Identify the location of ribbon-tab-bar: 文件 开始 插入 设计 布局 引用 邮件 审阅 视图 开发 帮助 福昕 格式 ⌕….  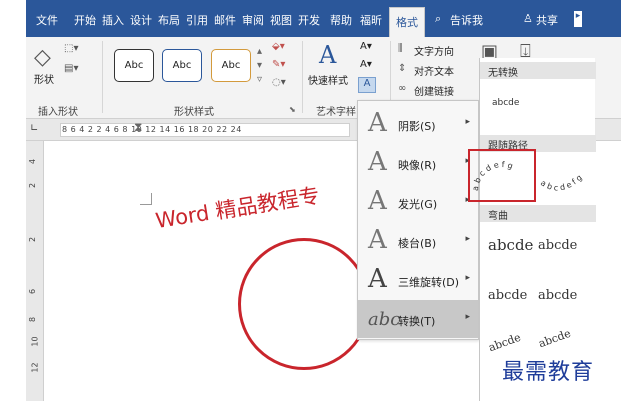
(323, 18).